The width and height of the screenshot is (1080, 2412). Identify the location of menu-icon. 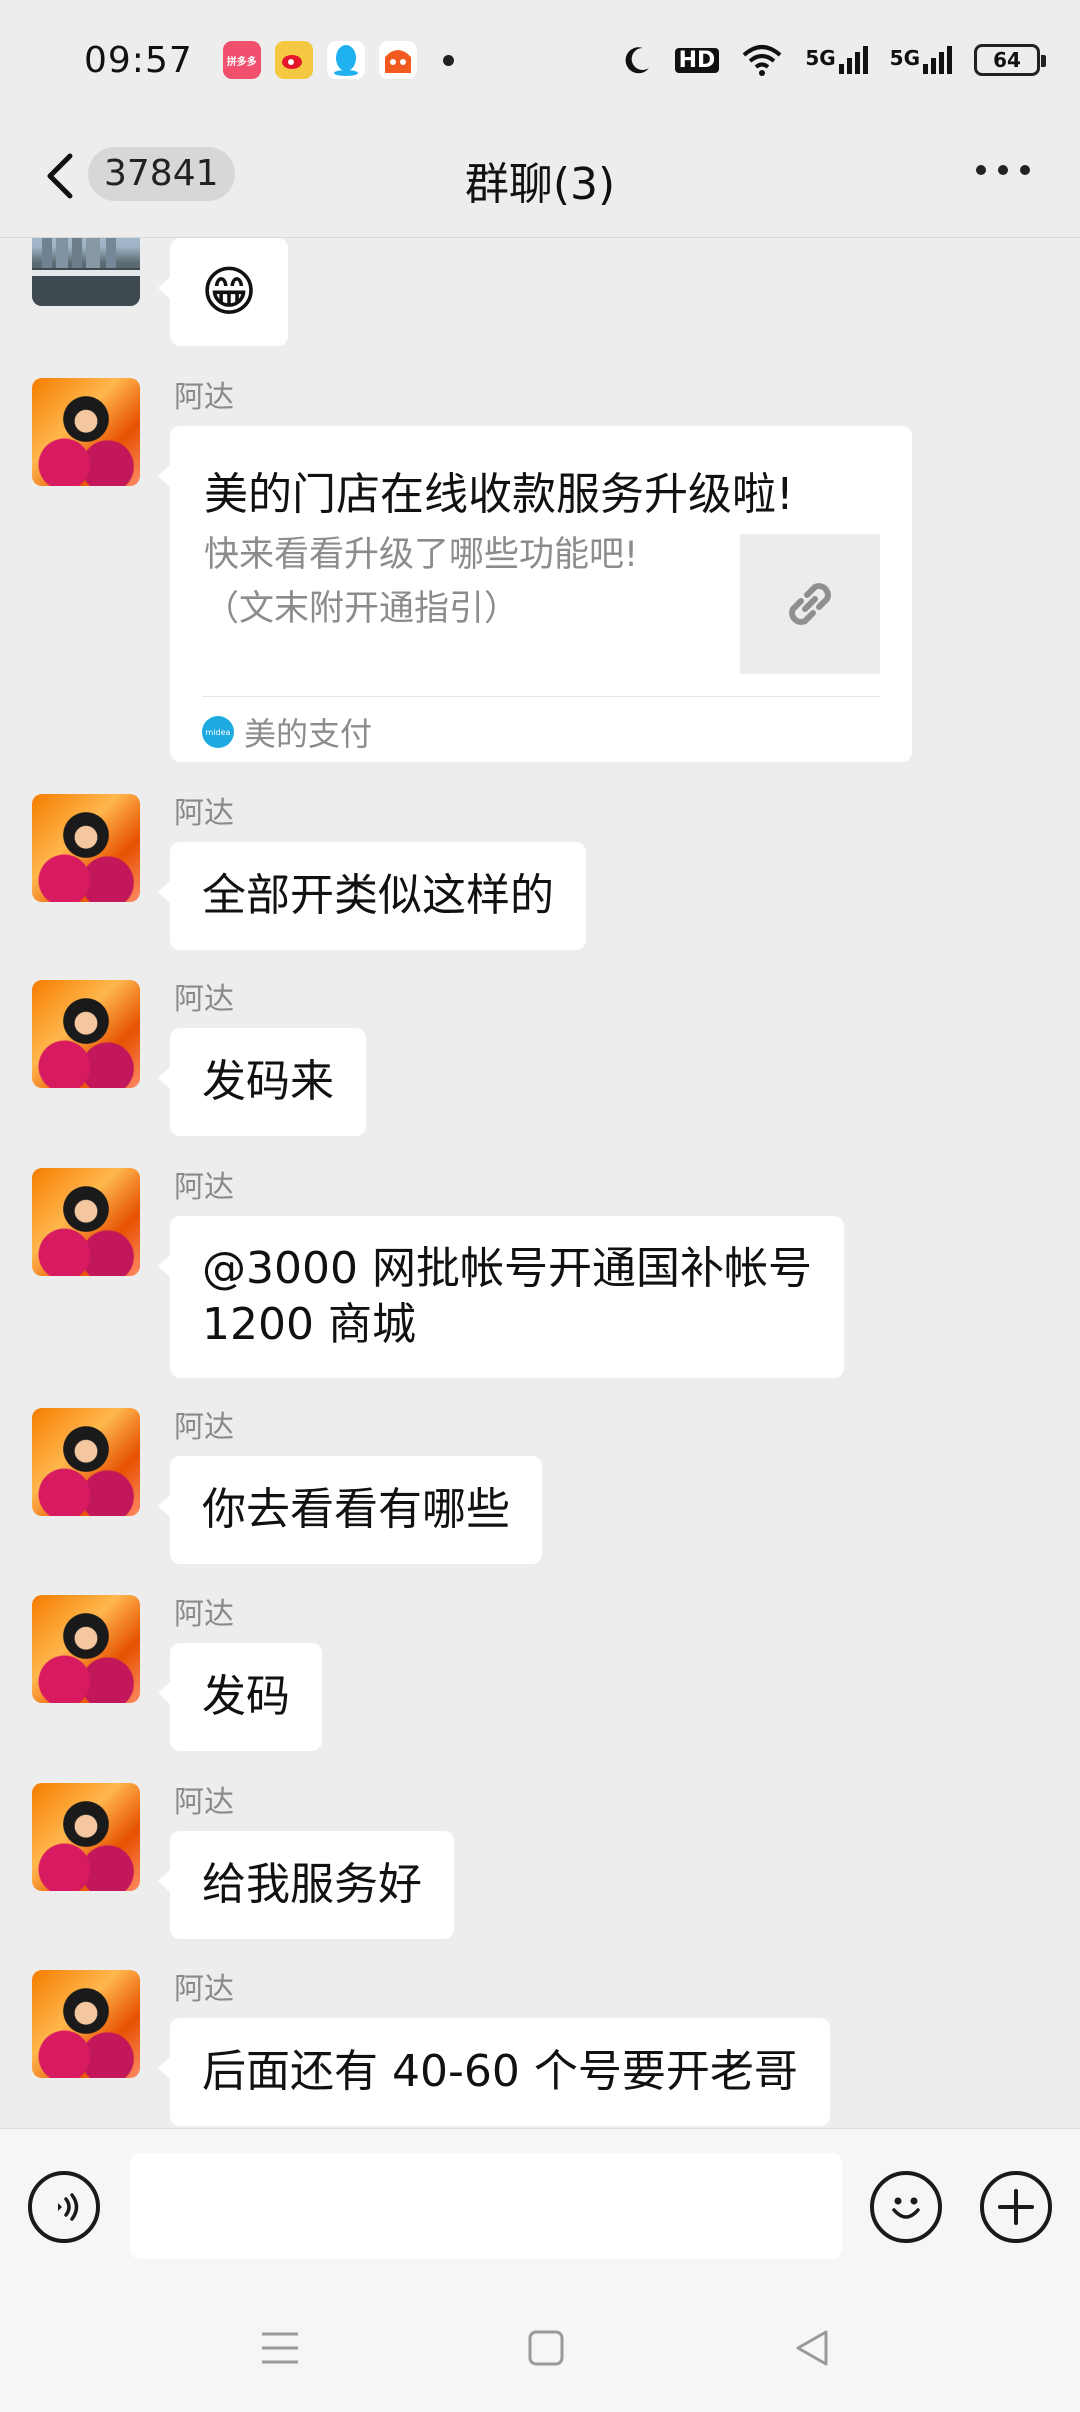
(280, 2348).